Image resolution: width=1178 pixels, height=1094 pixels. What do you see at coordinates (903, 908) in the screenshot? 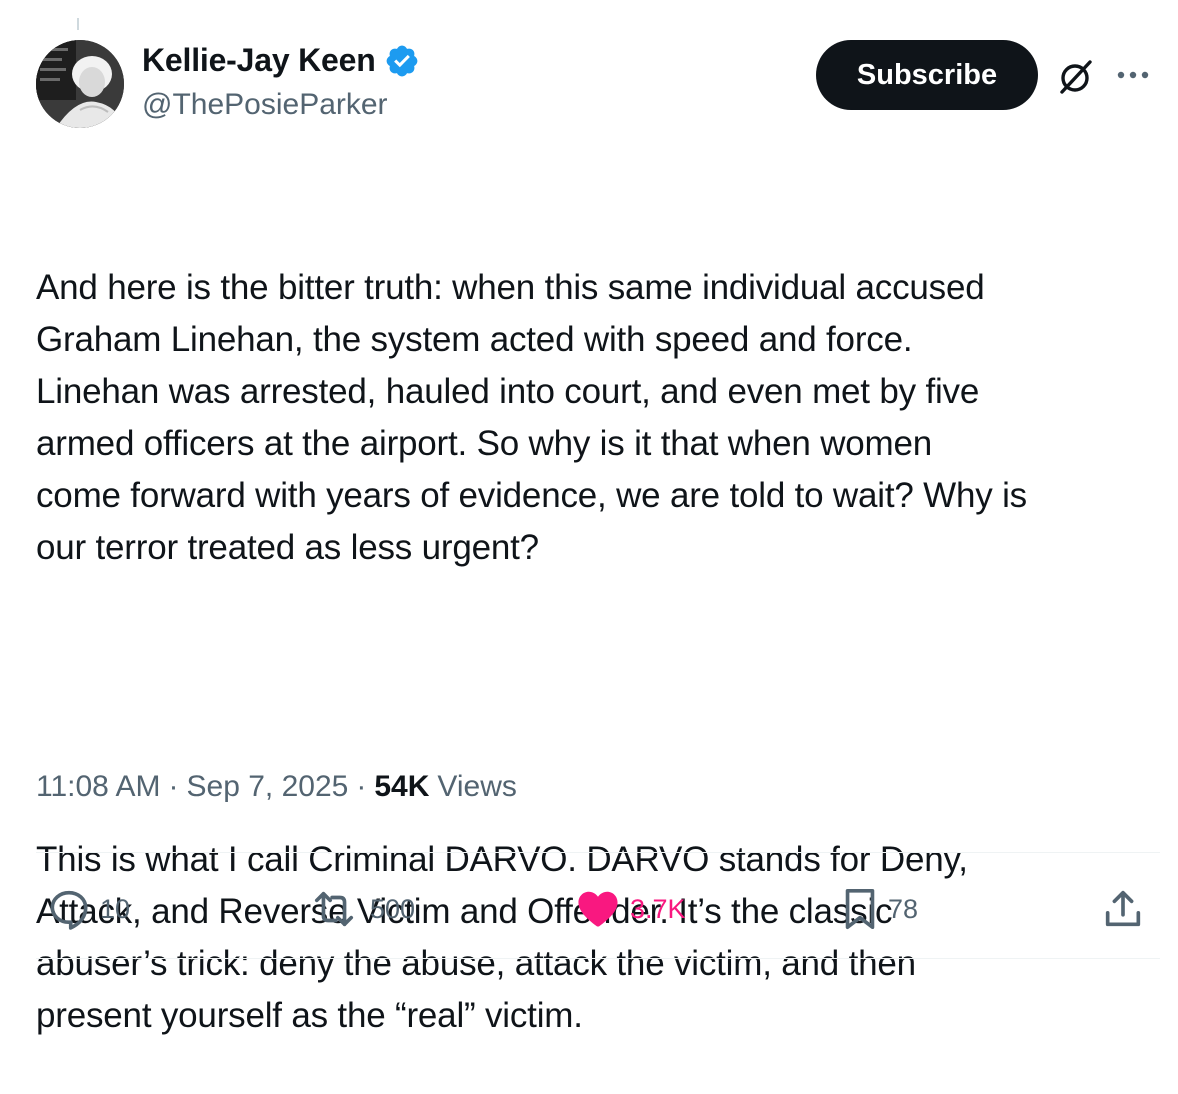
I see `bookmark-count: 78` at bounding box center [903, 908].